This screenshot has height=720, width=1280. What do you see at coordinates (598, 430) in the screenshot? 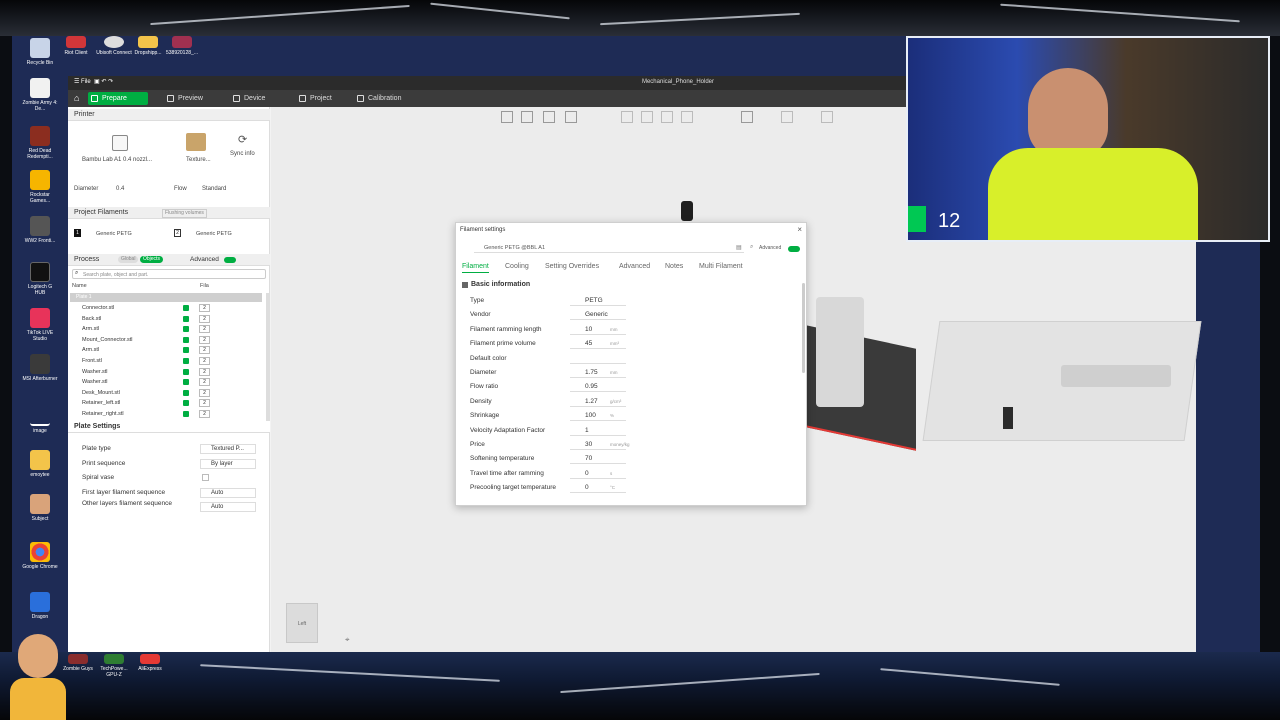
I see `property-input: 1` at bounding box center [598, 430].